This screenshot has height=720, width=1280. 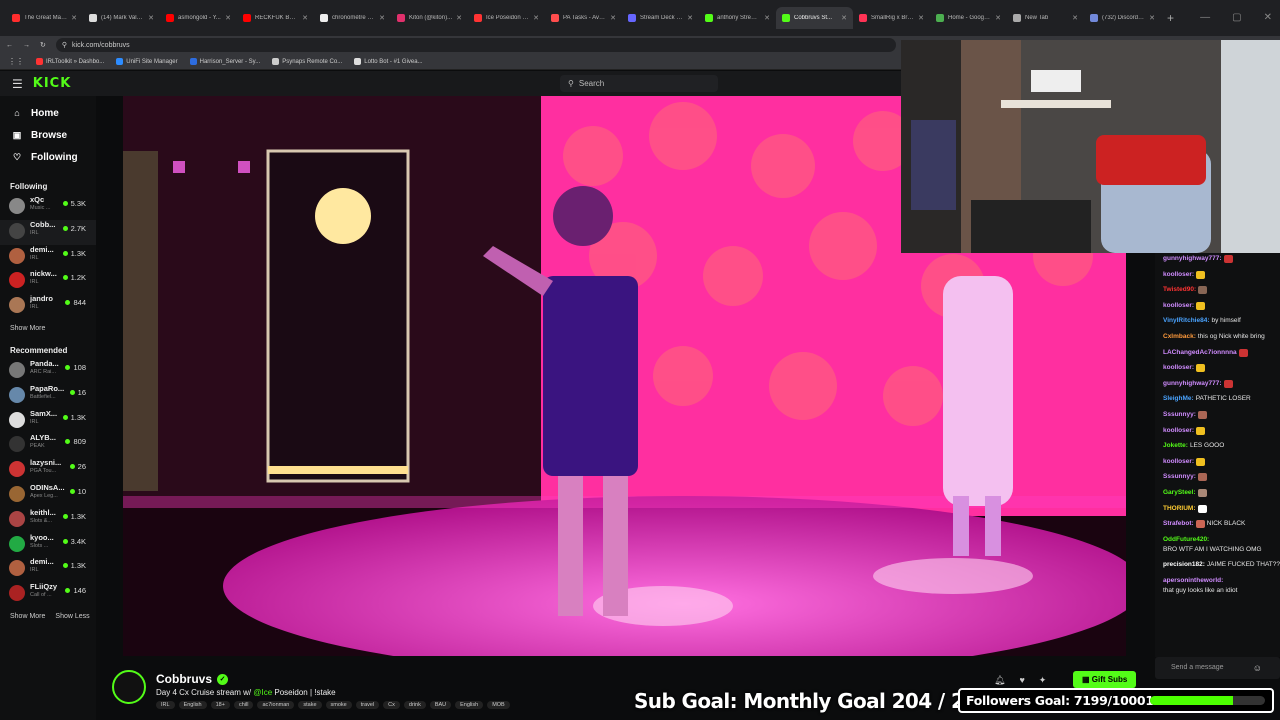 What do you see at coordinates (1179, 493) in the screenshot?
I see `chat-username: GarySteel:` at bounding box center [1179, 493].